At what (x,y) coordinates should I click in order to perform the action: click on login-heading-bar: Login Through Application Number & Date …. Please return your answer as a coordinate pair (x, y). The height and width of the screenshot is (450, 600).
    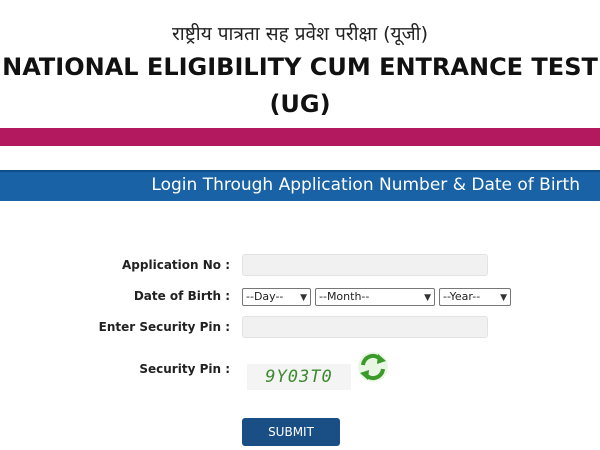
    Looking at the image, I should click on (300, 185).